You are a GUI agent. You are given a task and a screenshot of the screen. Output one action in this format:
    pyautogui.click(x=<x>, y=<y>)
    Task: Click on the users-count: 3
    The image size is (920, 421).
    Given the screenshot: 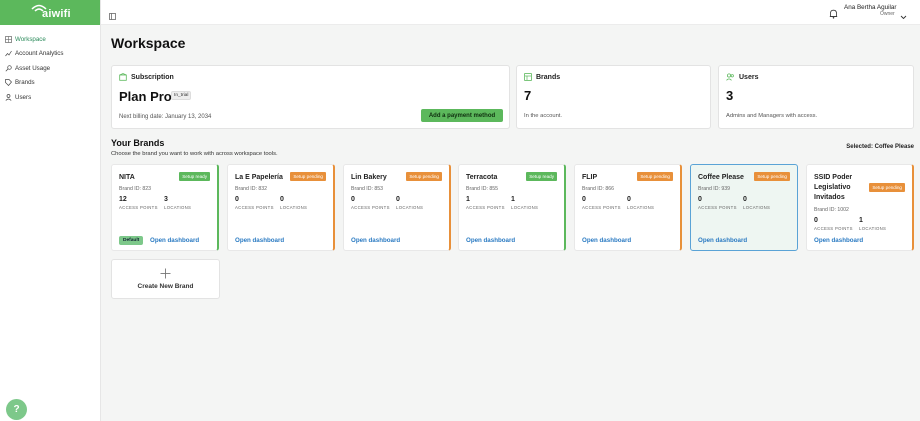 What is the action you would take?
    pyautogui.click(x=730, y=95)
    